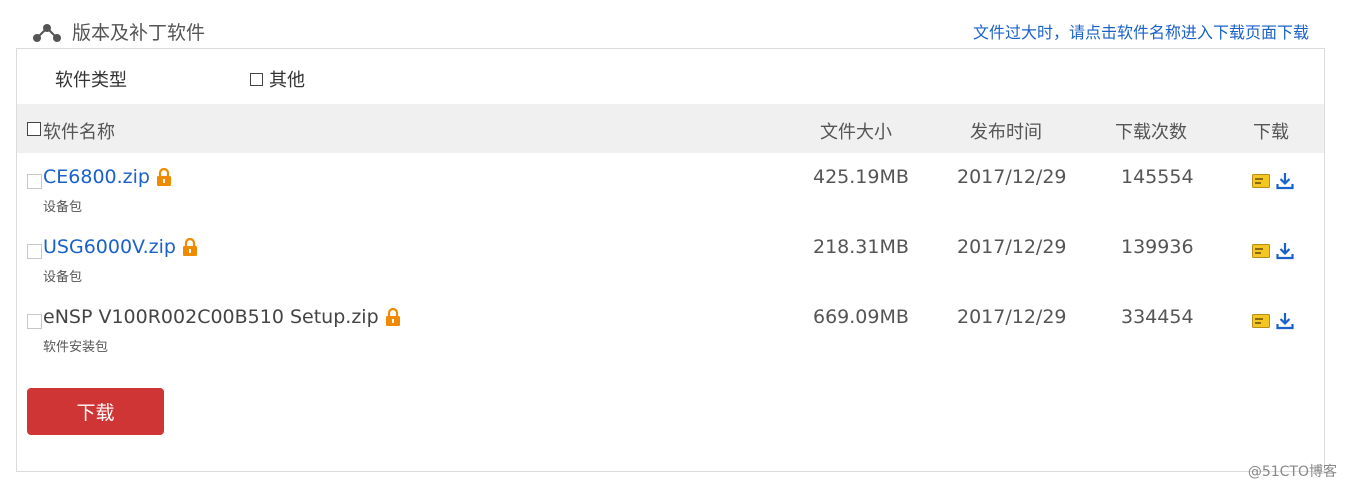 The height and width of the screenshot is (489, 1347). What do you see at coordinates (79, 132) in the screenshot?
I see `header-name: 软件名称` at bounding box center [79, 132].